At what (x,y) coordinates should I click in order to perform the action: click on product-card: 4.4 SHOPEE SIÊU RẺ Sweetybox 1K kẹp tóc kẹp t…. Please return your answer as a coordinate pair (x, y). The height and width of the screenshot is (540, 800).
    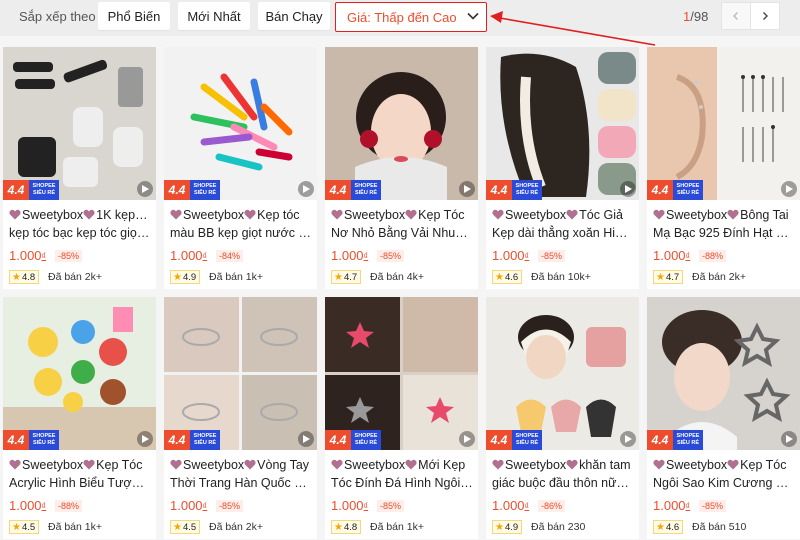
    Looking at the image, I should click on (79, 168).